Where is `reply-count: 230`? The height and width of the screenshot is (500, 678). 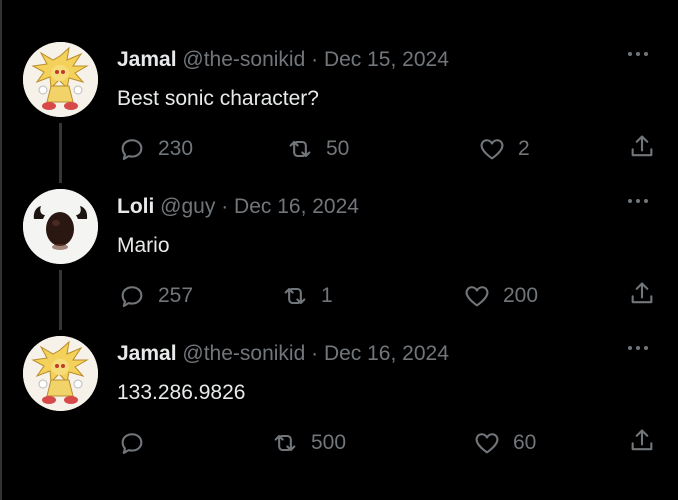 reply-count: 230 is located at coordinates (176, 148).